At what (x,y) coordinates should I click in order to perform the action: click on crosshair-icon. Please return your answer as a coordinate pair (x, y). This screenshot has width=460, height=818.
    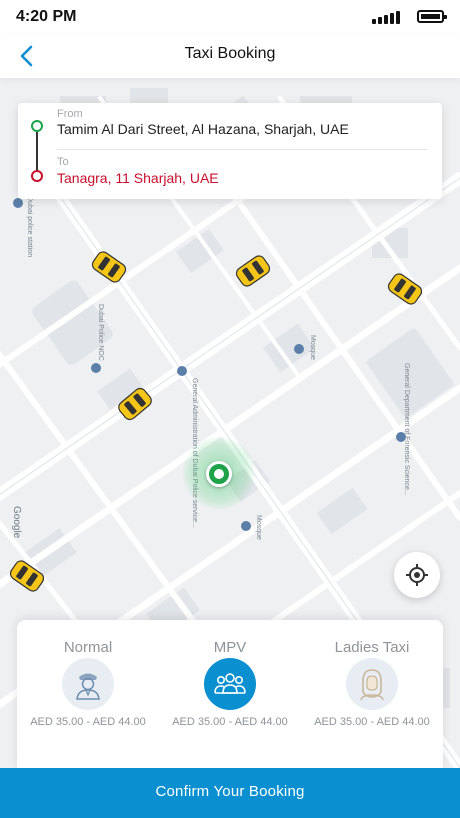
    Looking at the image, I should click on (417, 575).